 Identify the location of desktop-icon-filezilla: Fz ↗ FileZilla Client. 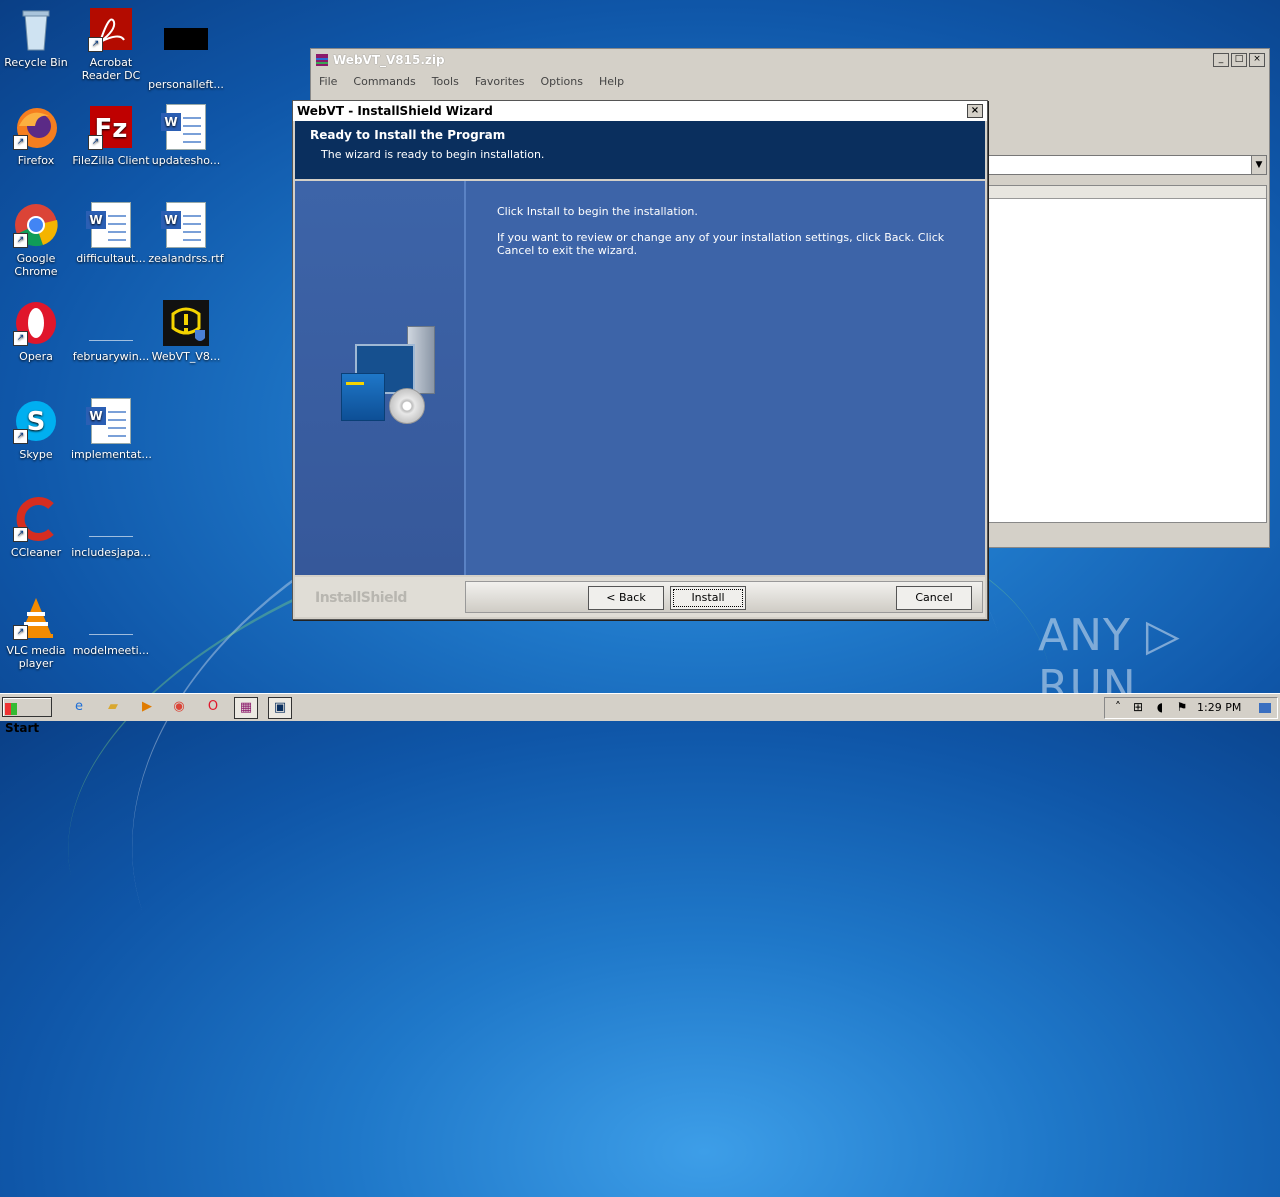
(111, 135).